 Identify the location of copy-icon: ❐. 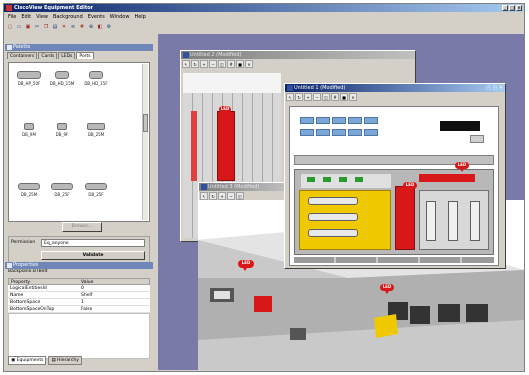
(46, 27).